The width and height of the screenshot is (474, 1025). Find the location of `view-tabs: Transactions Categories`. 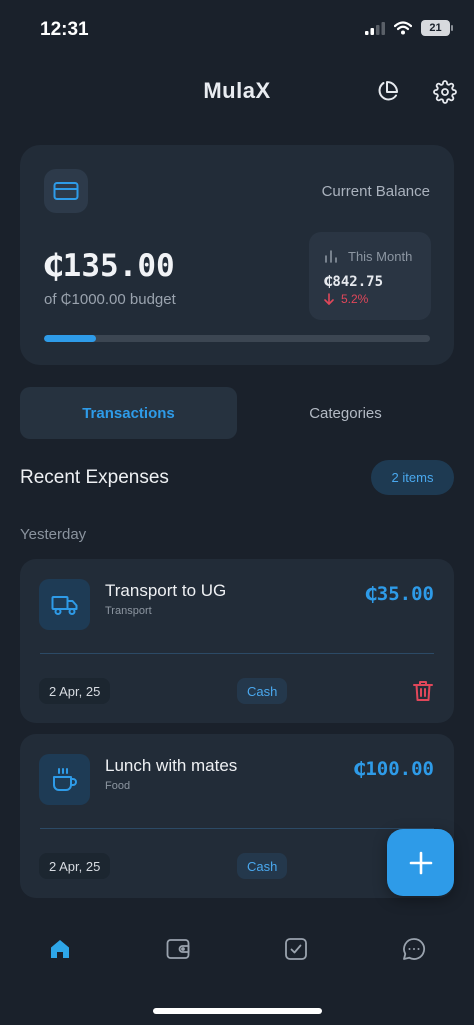

view-tabs: Transactions Categories is located at coordinates (237, 413).